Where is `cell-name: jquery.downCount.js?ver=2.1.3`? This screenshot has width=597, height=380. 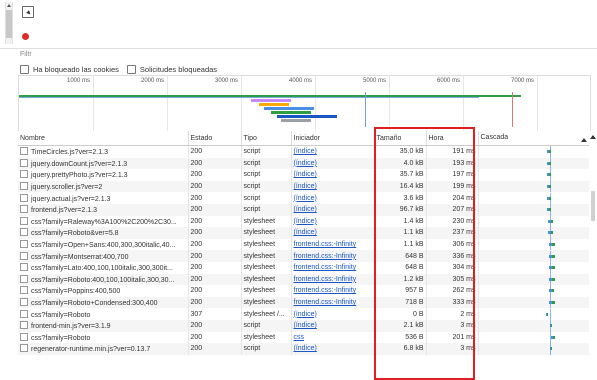 cell-name: jquery.downCount.js?ver=2.1.3 is located at coordinates (103, 163).